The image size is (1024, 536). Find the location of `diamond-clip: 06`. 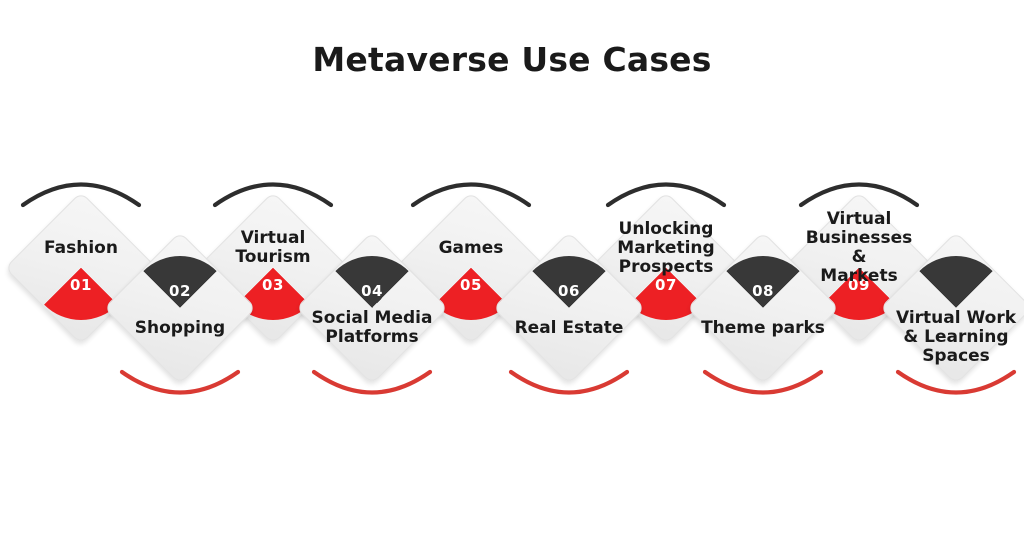

diamond-clip: 06 is located at coordinates (569, 308).